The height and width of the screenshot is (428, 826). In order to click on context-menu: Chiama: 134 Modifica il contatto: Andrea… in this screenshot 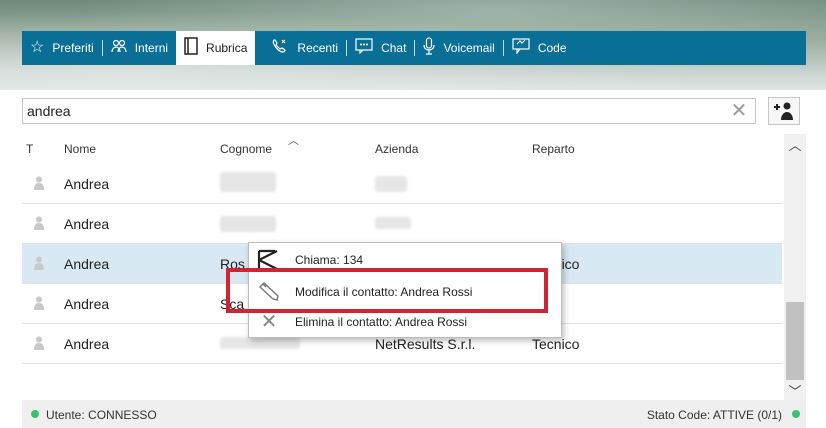, I will do `click(405, 290)`.